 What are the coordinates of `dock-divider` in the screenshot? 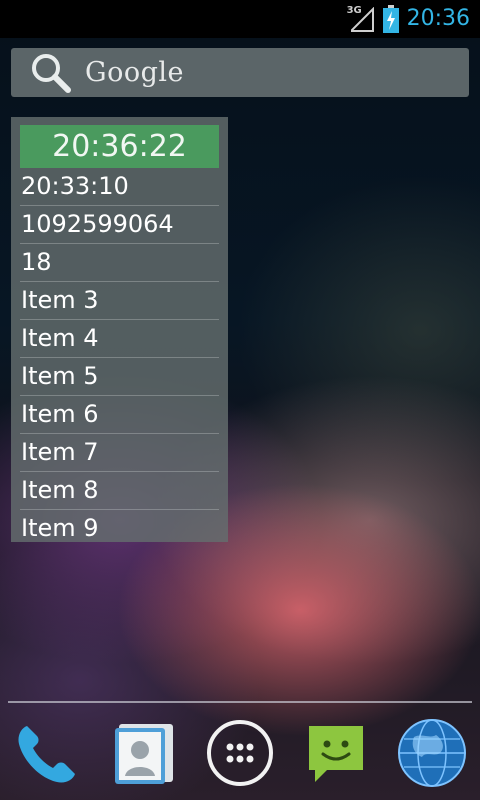 It's located at (240, 702).